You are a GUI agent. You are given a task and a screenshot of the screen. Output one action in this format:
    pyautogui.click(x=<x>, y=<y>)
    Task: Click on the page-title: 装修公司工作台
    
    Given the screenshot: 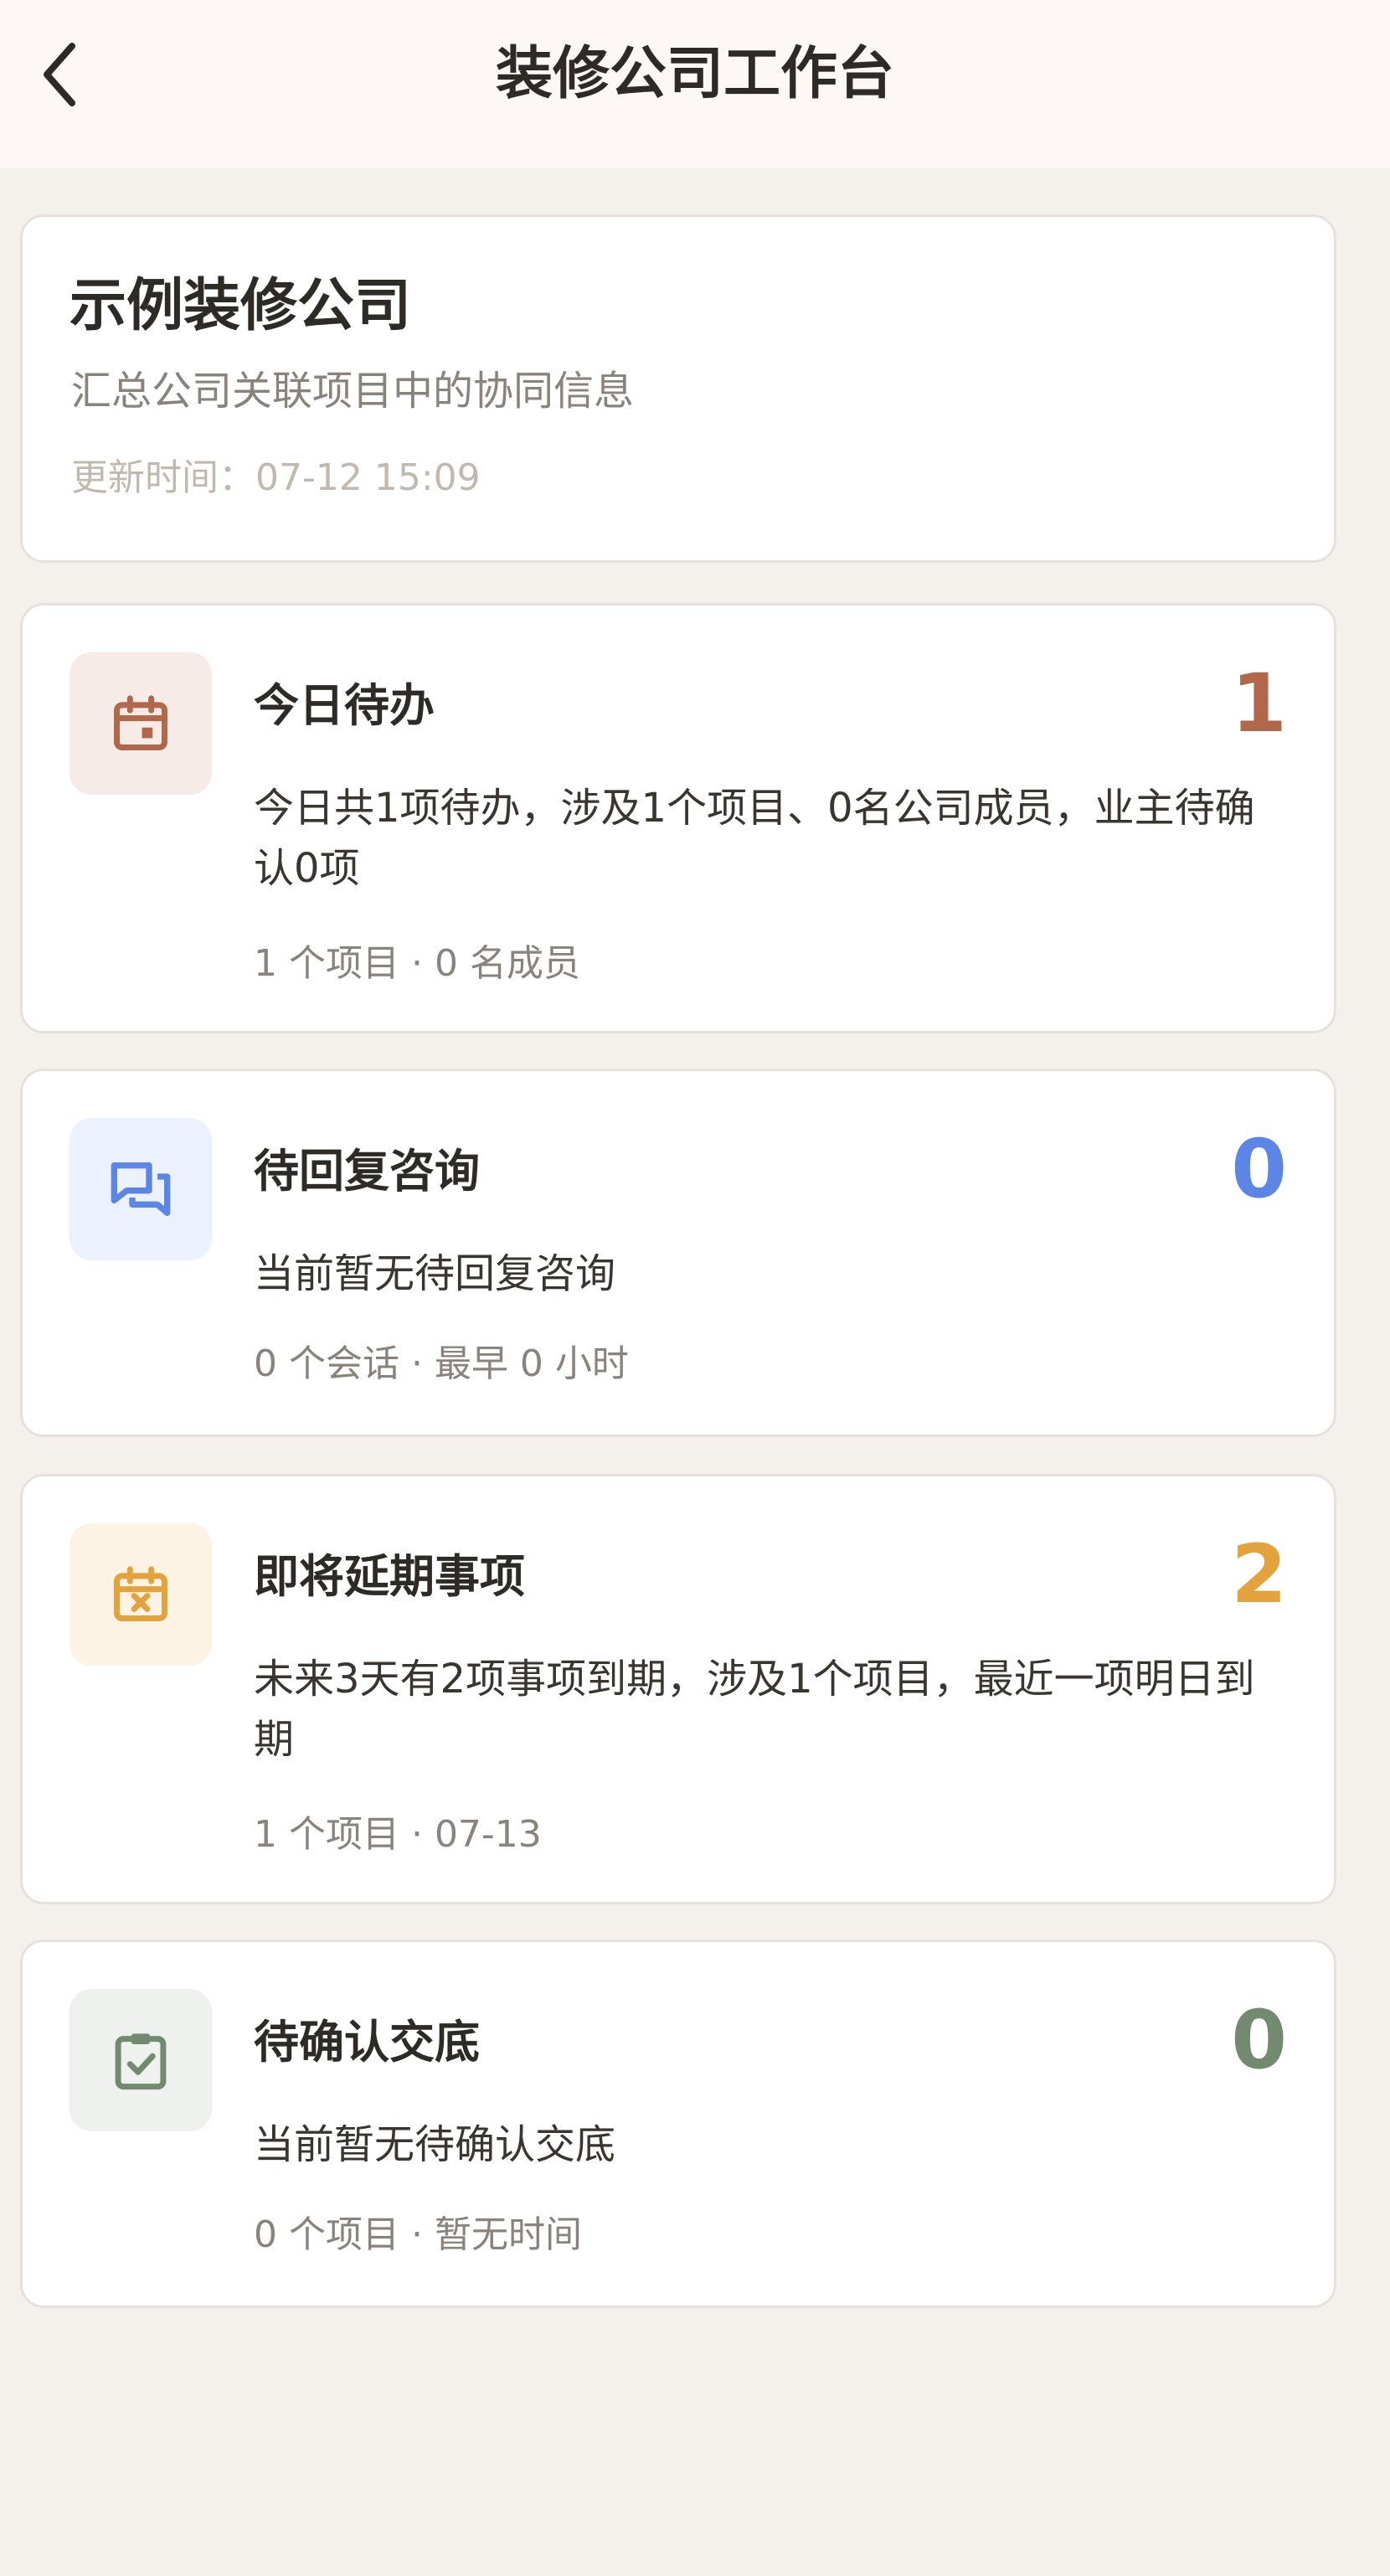 What is the action you would take?
    pyautogui.click(x=694, y=74)
    